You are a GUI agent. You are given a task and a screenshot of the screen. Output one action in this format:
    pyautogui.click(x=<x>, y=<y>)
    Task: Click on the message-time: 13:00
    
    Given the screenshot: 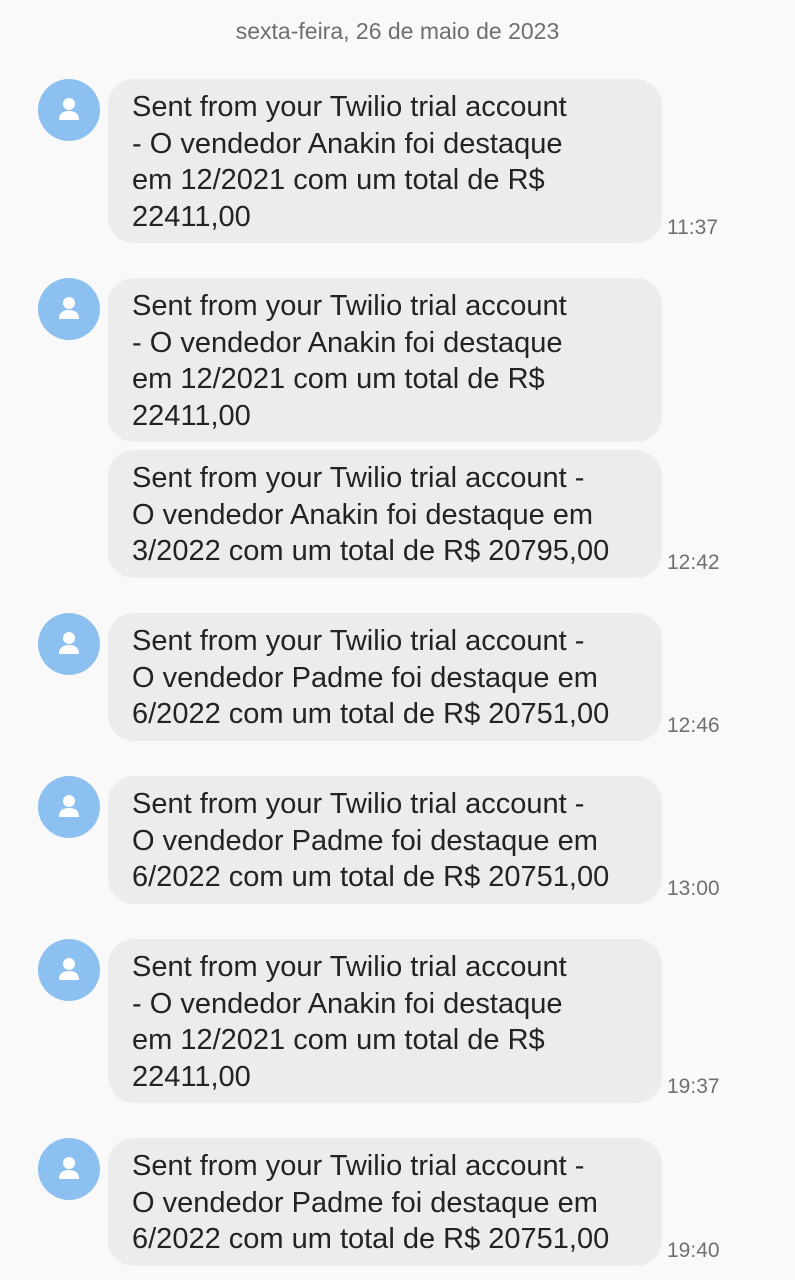 What is the action you would take?
    pyautogui.click(x=693, y=888)
    